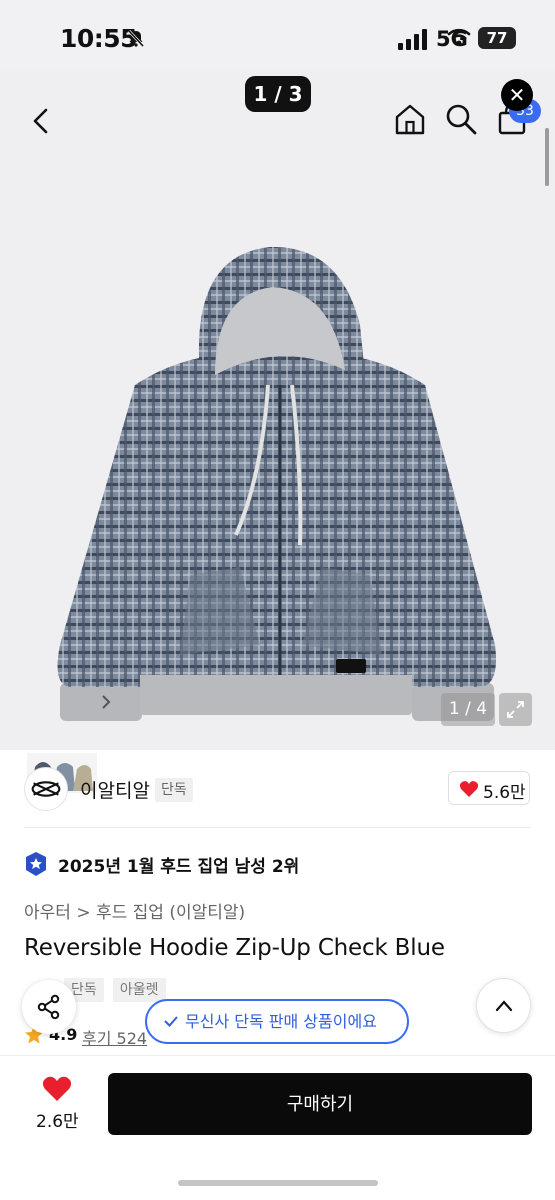 This screenshot has width=555, height=1200. I want to click on share-button, so click(49, 1007).